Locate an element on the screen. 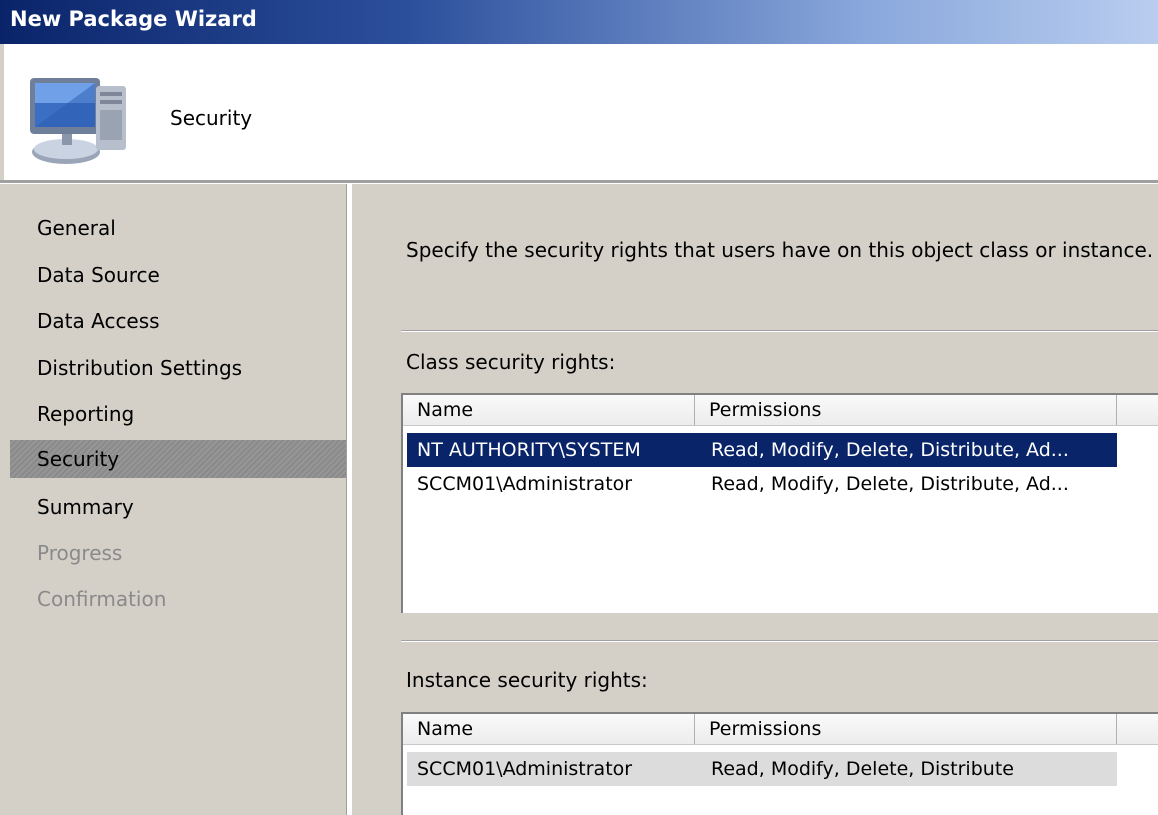 This screenshot has width=1158, height=815. sidebar-item-label: Distribution Settings is located at coordinates (140, 368).